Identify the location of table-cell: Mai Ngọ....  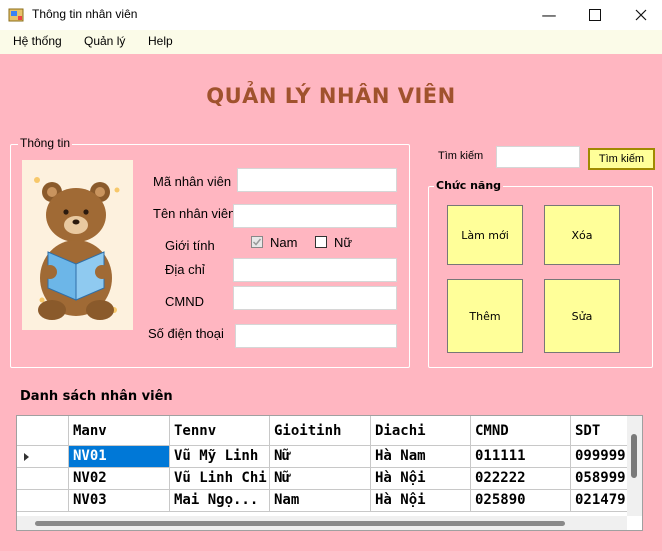
(220, 501).